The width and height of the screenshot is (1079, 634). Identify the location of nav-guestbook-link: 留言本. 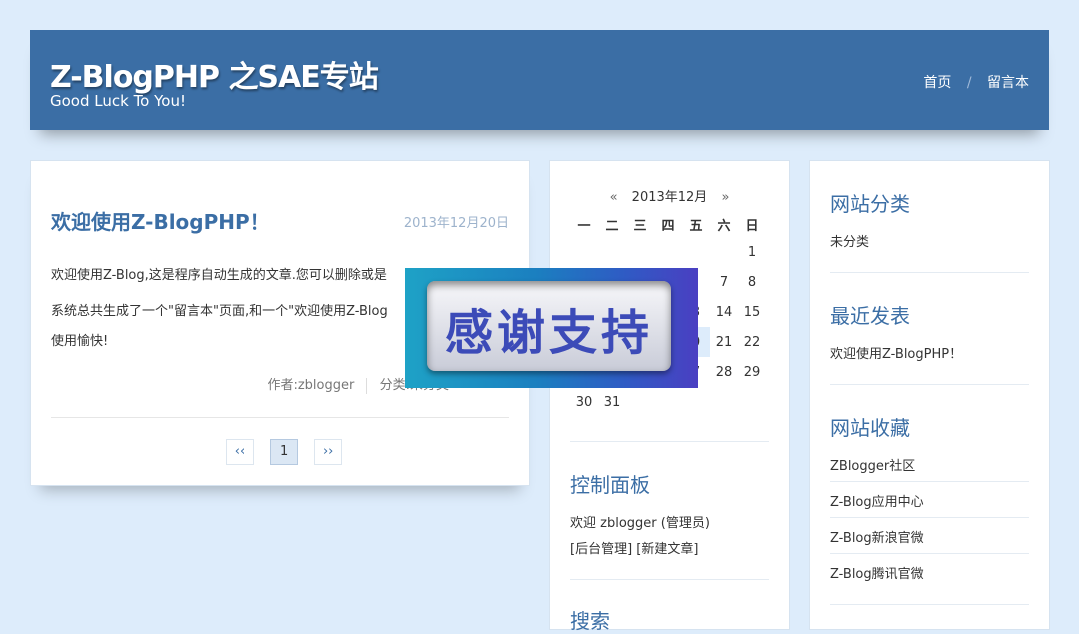
(1008, 83).